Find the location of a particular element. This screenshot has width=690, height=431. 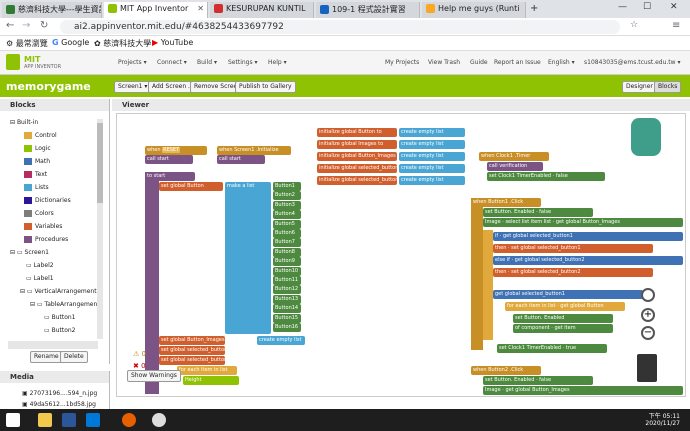

make-a-list-block: make a list is located at coordinates (248, 258).